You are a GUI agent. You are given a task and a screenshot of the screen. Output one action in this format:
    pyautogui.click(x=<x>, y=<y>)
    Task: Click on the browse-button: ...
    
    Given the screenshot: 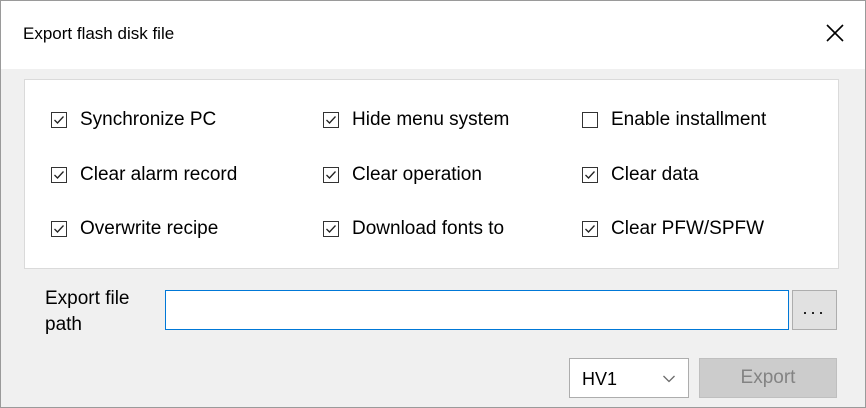 What is the action you would take?
    pyautogui.click(x=814, y=310)
    